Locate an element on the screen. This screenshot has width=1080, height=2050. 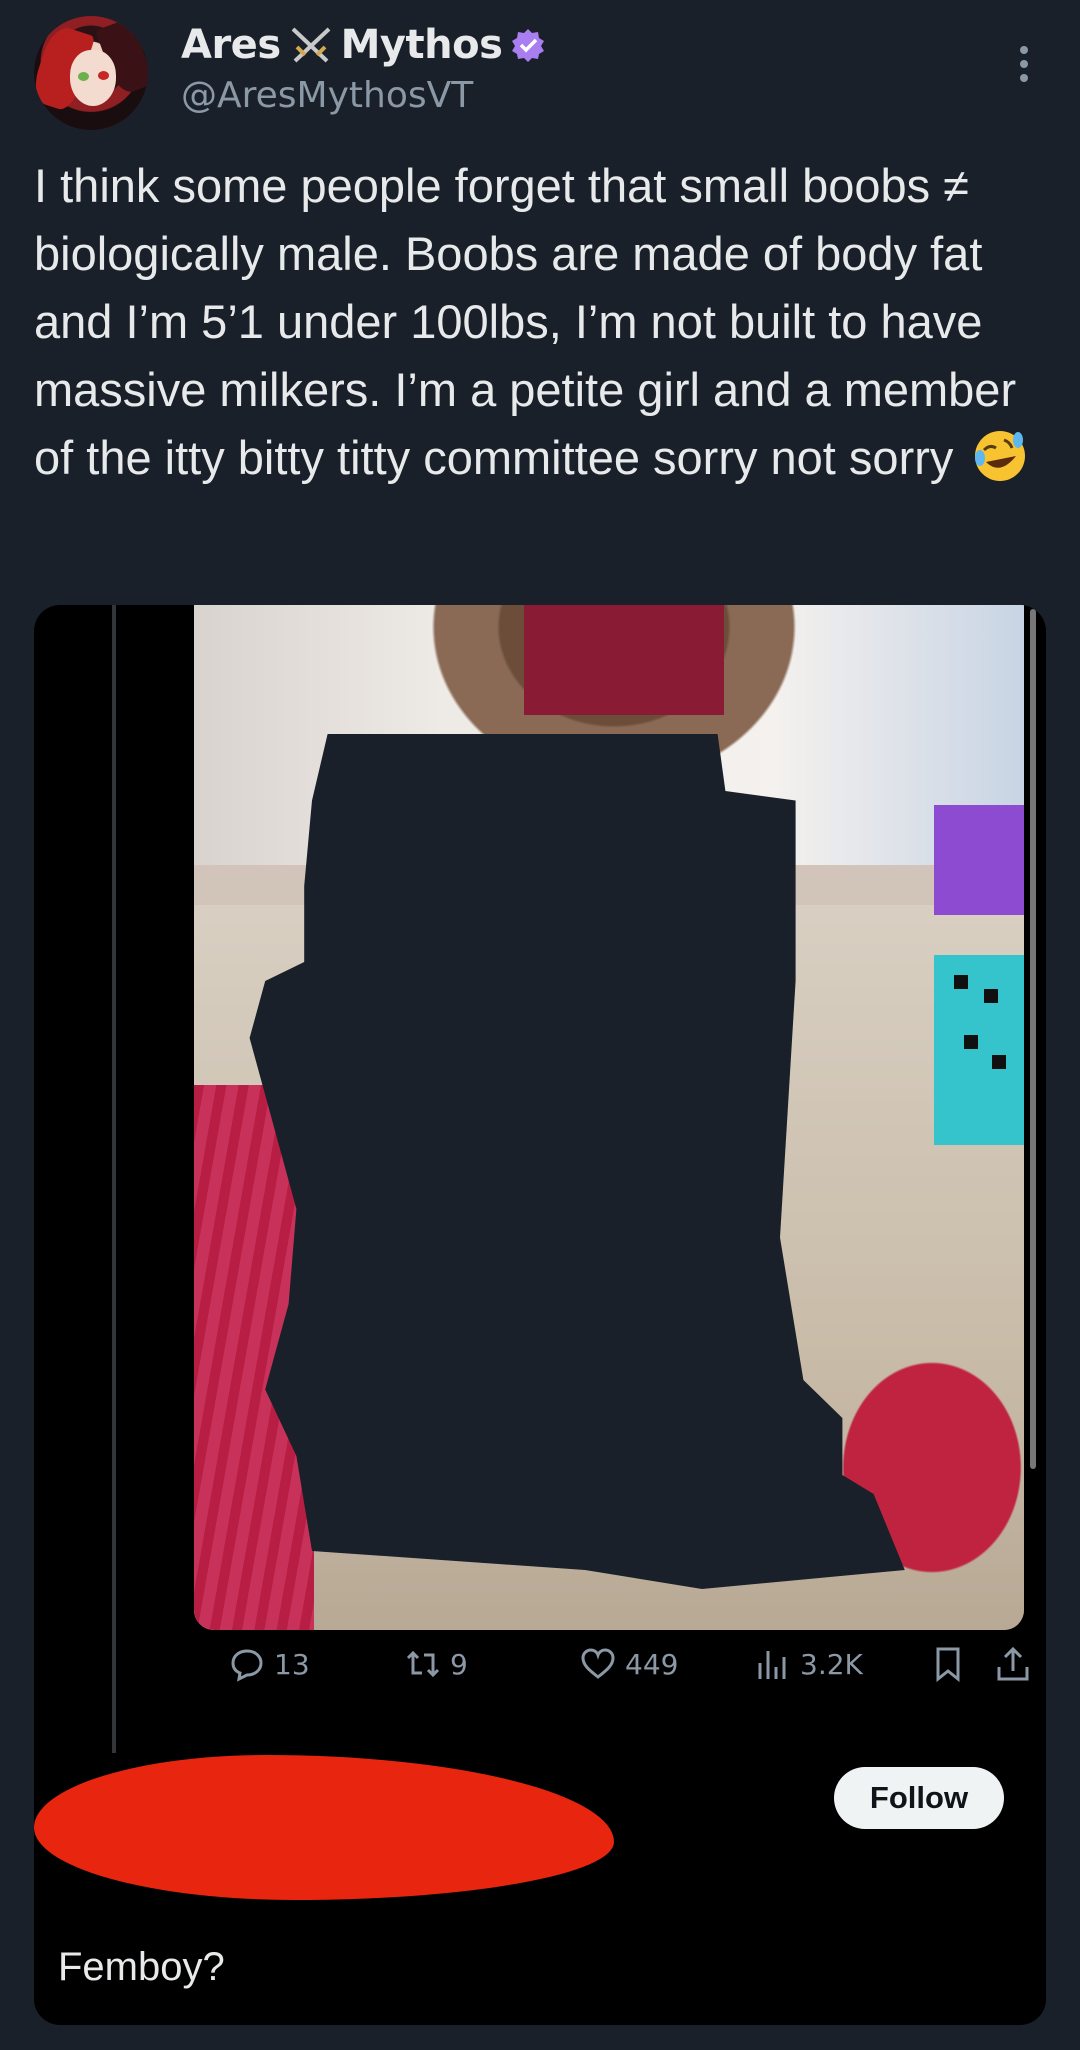
post-header: Ares Mythos @AresMythosVT is located at coordinates (540, 70).